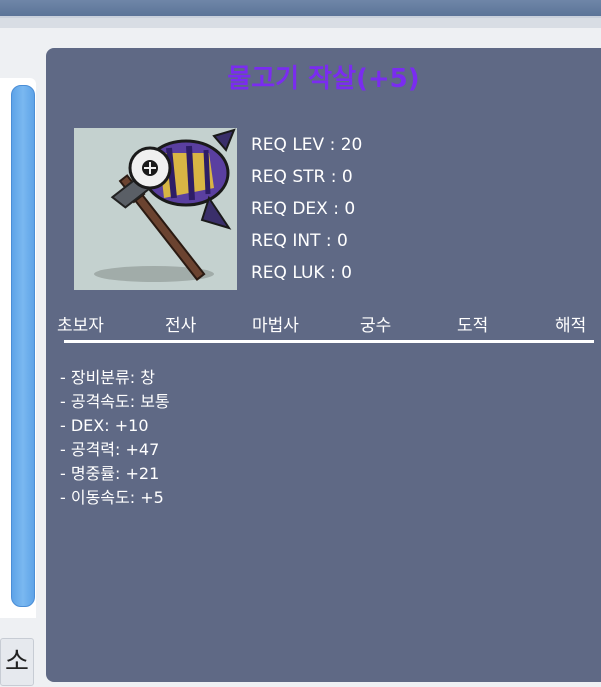 Image resolution: width=601 pixels, height=687 pixels. What do you see at coordinates (104, 425) in the screenshot?
I see `stat-dex: - DEX: +10` at bounding box center [104, 425].